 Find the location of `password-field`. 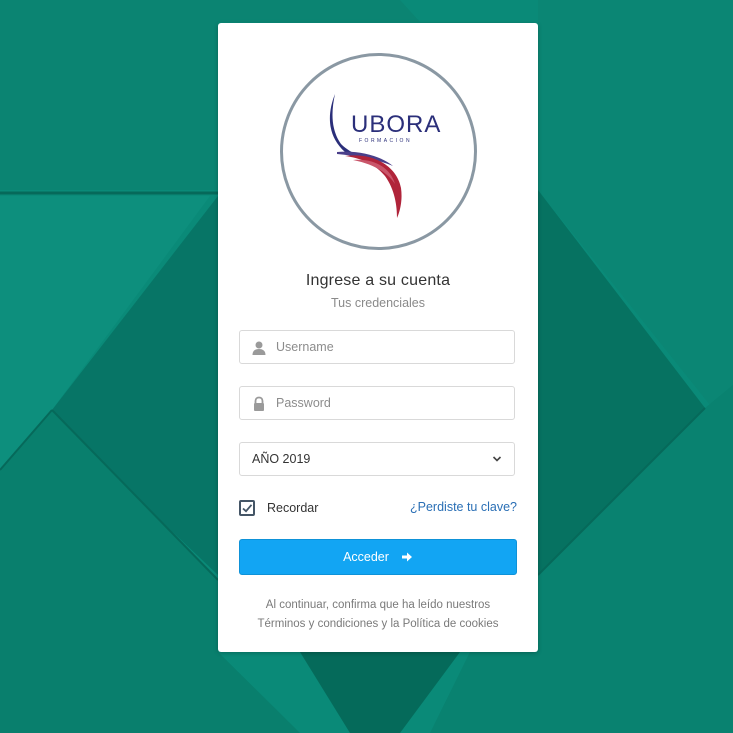

password-field is located at coordinates (377, 403).